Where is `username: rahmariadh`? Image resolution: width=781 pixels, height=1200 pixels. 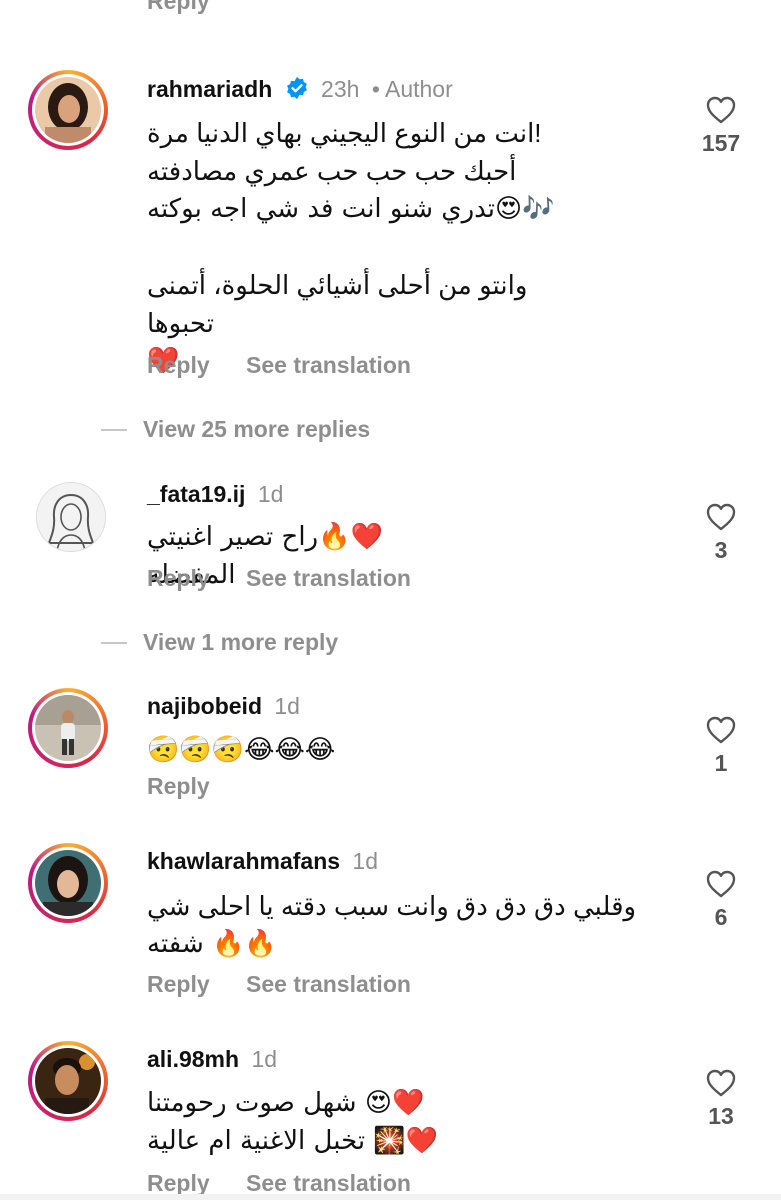
username: rahmariadh is located at coordinates (209, 89).